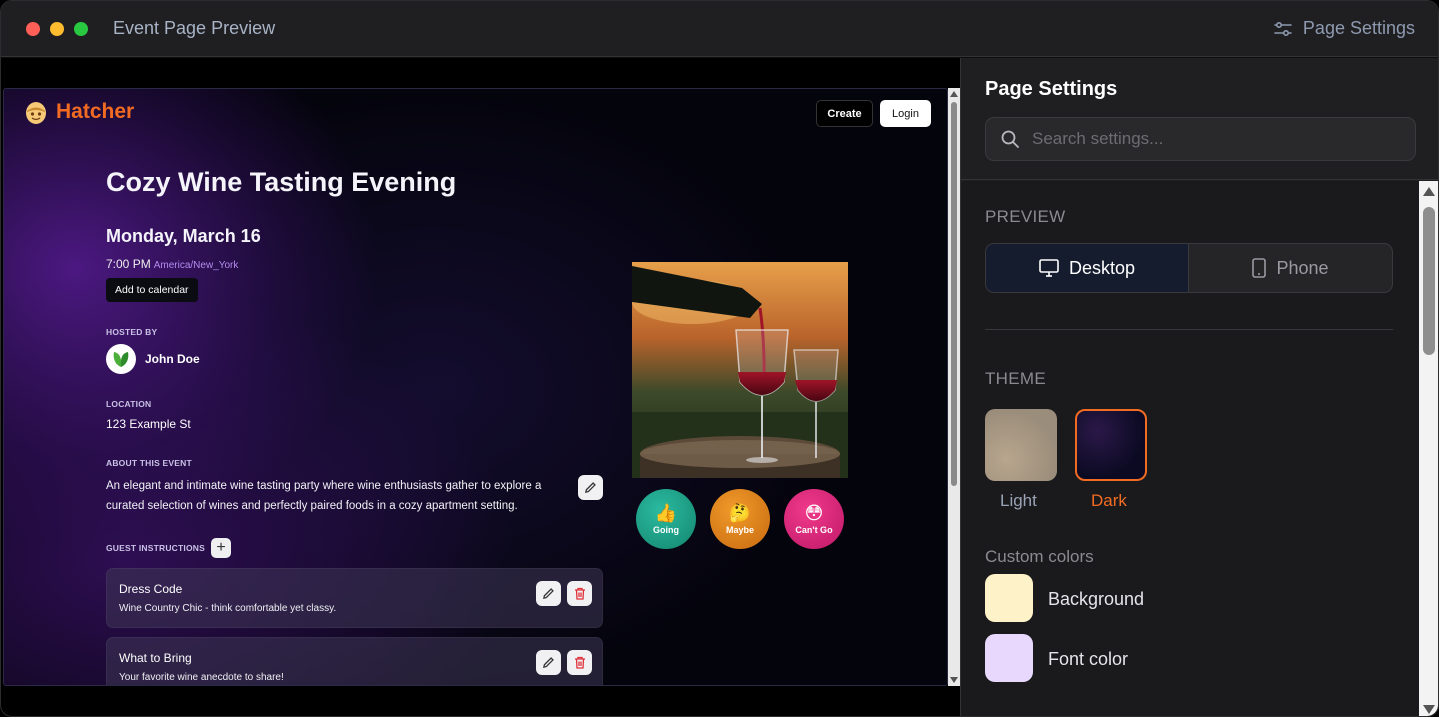 Image resolution: width=1439 pixels, height=717 pixels. Describe the element at coordinates (666, 513) in the screenshot. I see `thumbs-up-icon: 👍` at that location.